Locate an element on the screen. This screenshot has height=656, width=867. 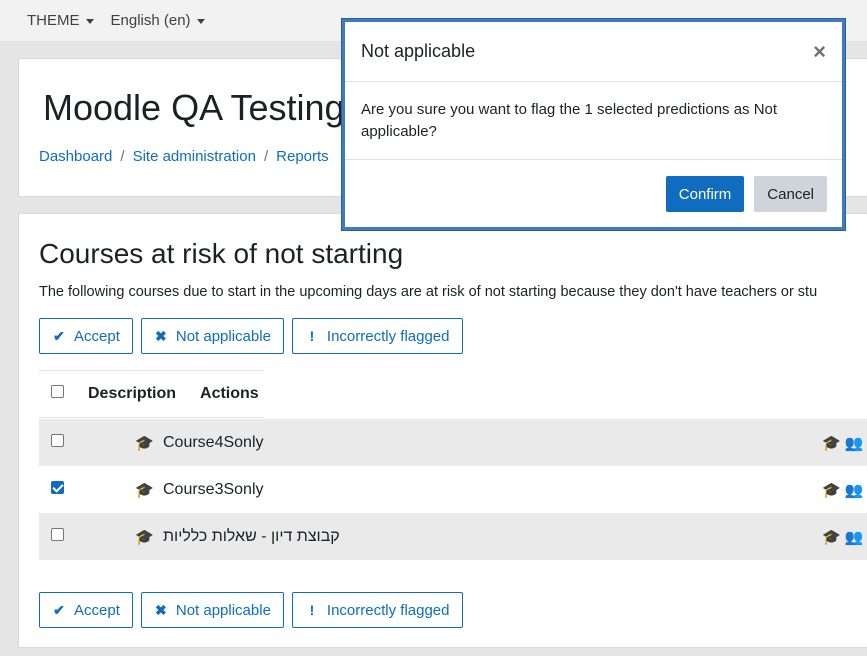
confirm-button: Confirm is located at coordinates (705, 194).